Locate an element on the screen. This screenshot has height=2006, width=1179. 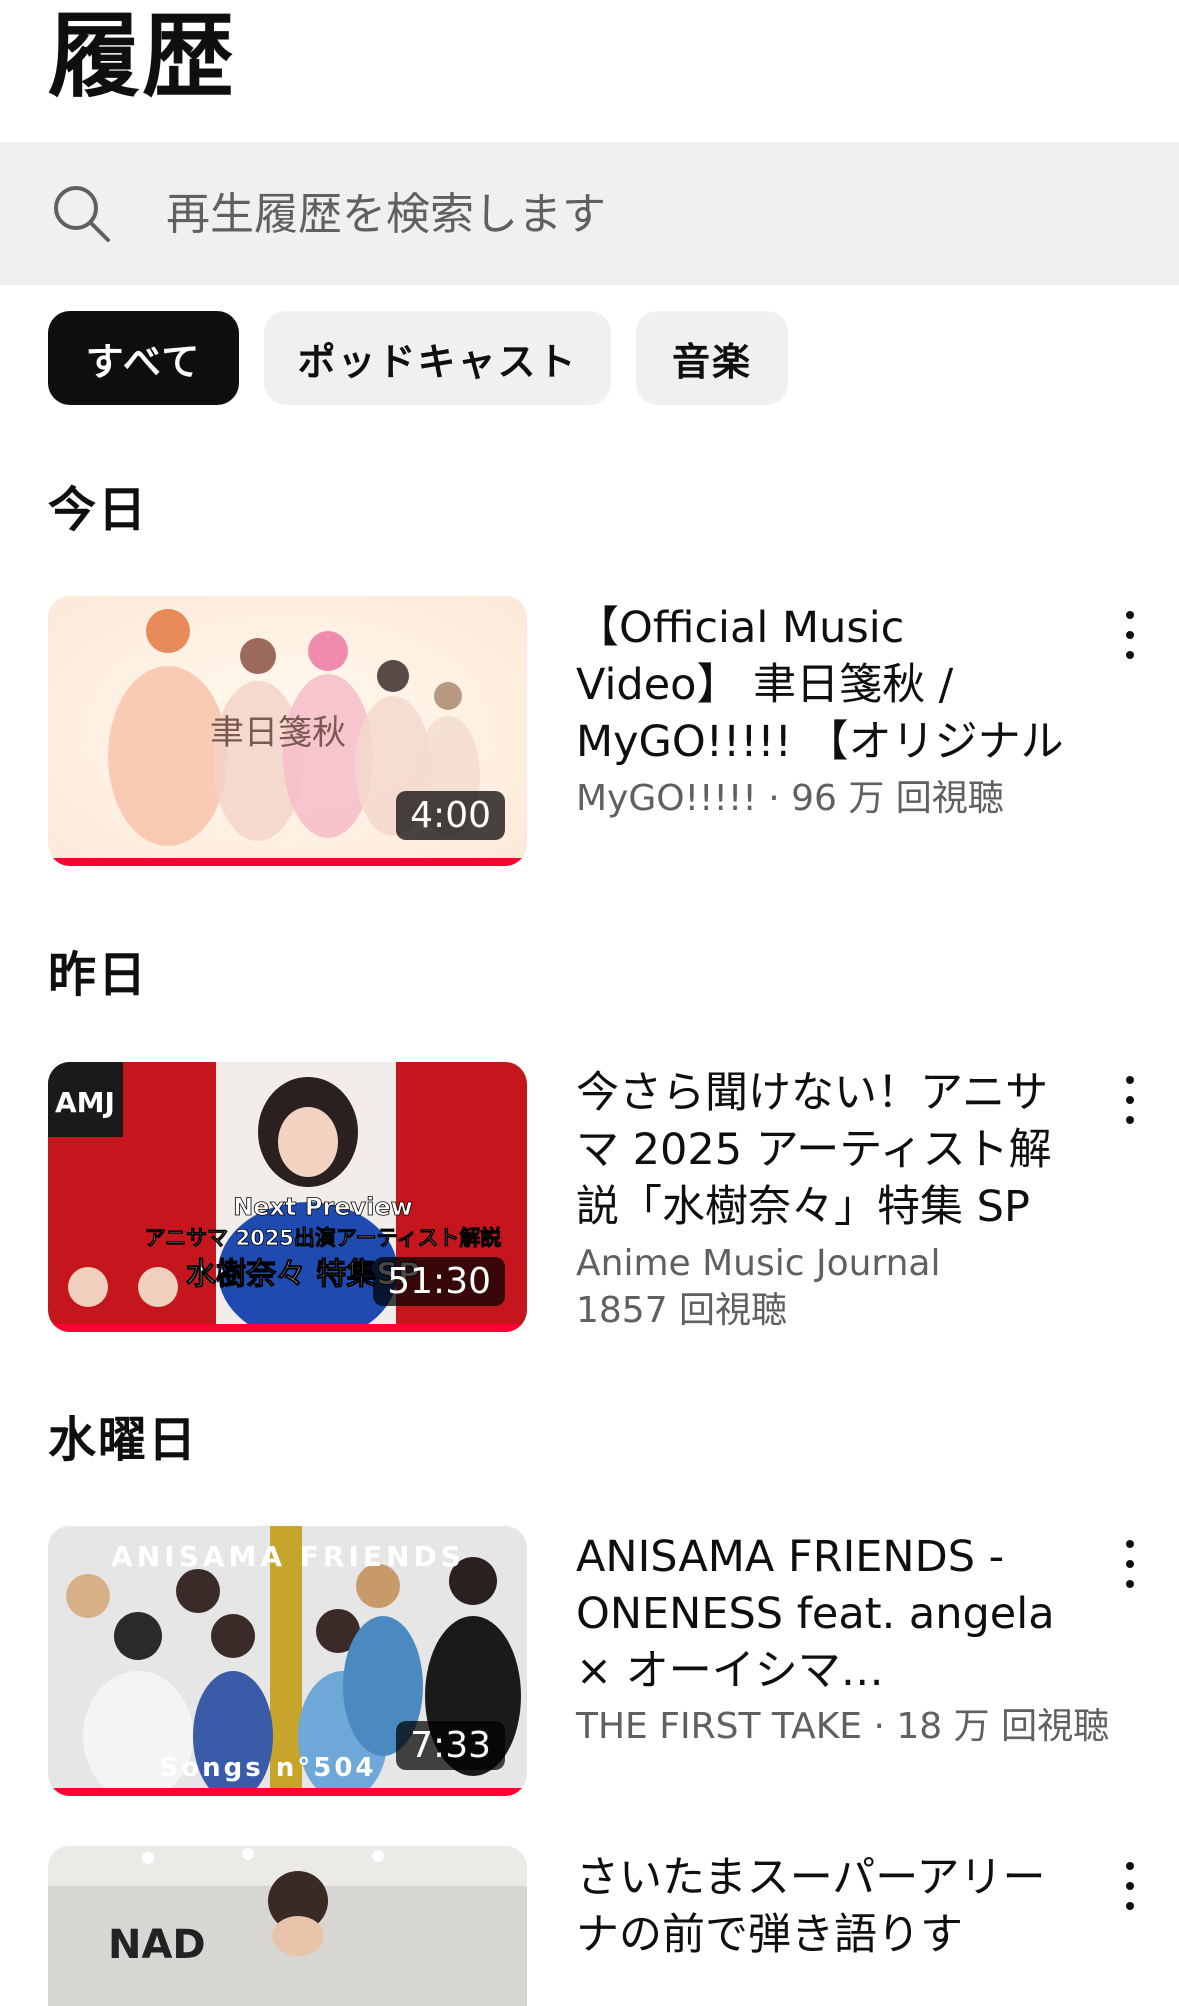
thumbnail-text: NAD is located at coordinates (157, 1945).